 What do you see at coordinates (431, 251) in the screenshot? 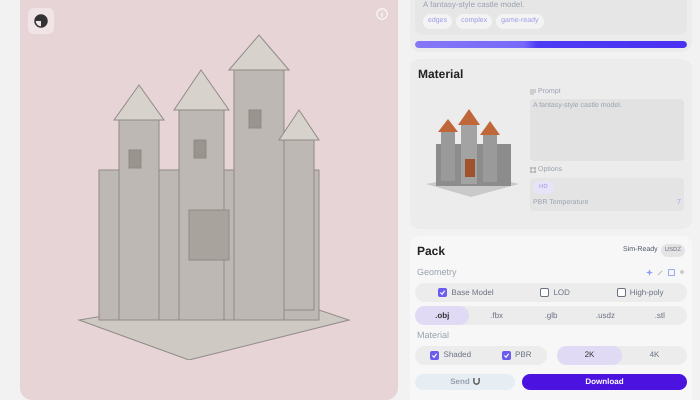
I see `pack-title: Pack` at bounding box center [431, 251].